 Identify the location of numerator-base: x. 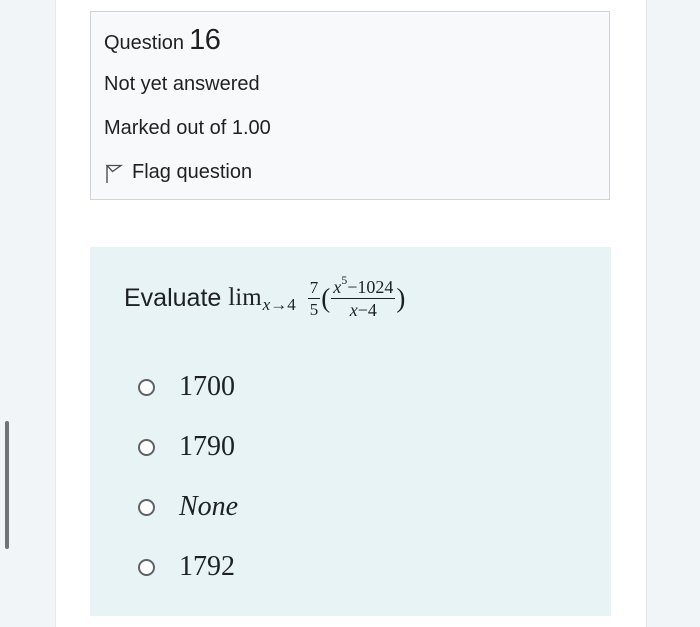
(337, 286).